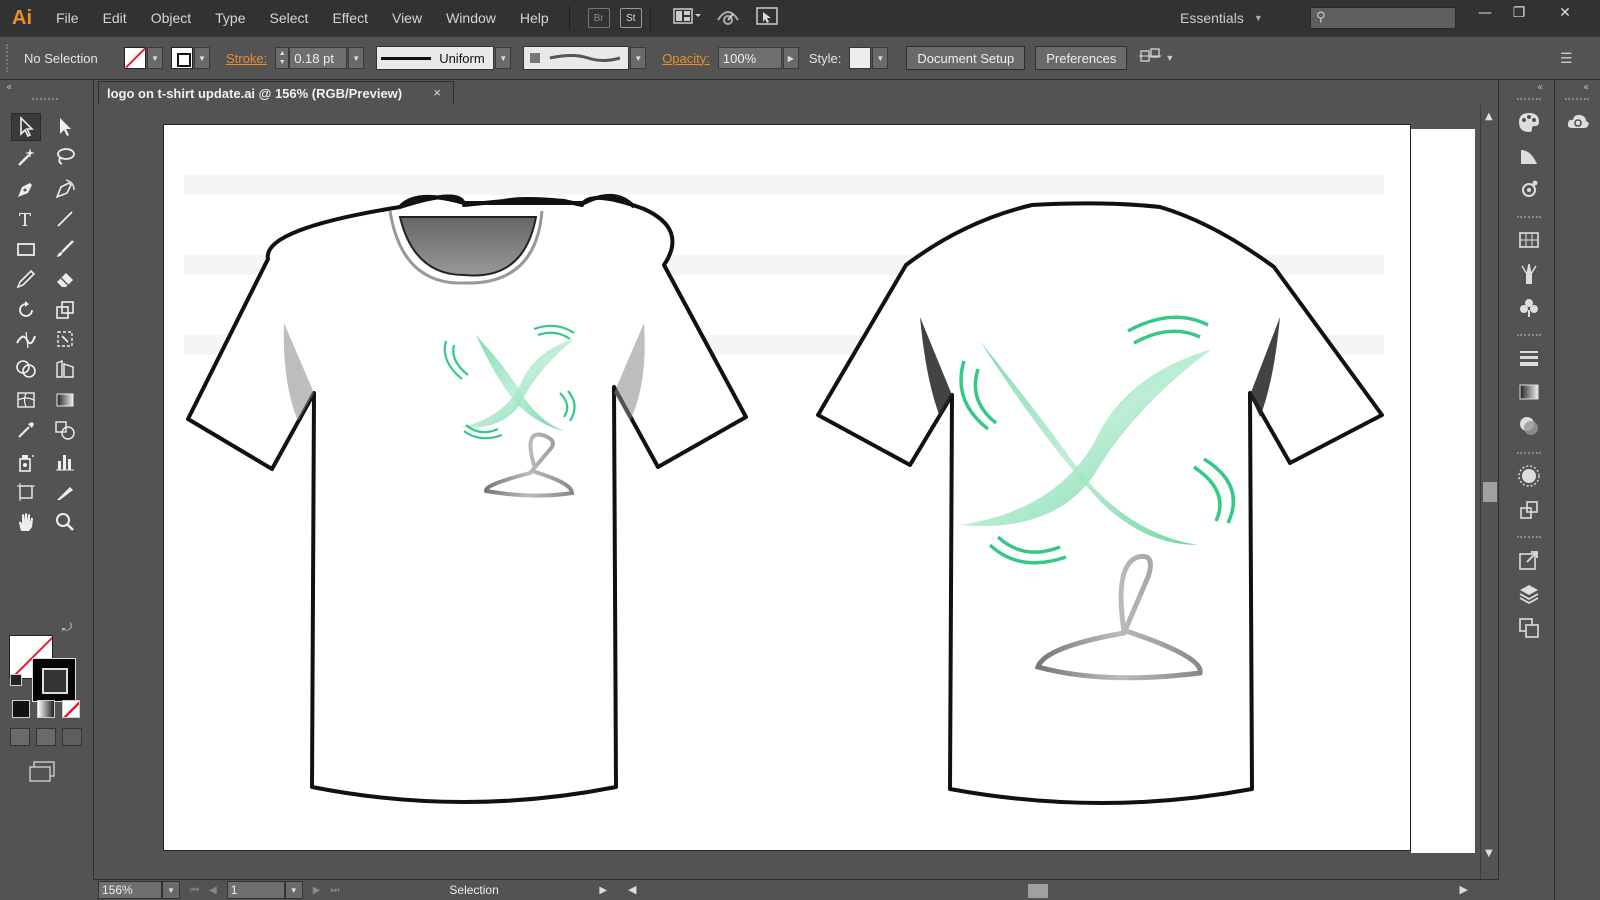 Image resolution: width=1600 pixels, height=900 pixels. Describe the element at coordinates (130, 890) in the screenshot. I see `zoom-level-field: 156%` at that location.